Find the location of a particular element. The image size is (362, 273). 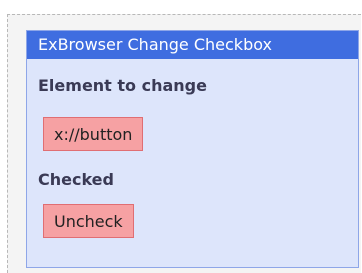

checked-value: Uncheck is located at coordinates (88, 221).